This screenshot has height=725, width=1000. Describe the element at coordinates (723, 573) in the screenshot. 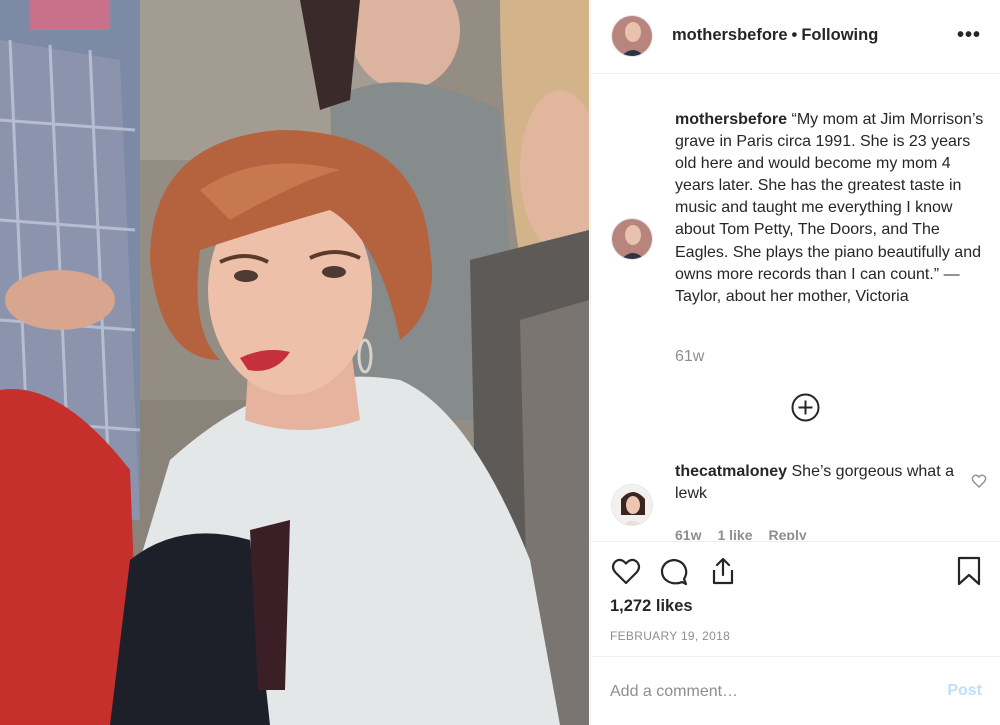

I see `share-icon` at that location.